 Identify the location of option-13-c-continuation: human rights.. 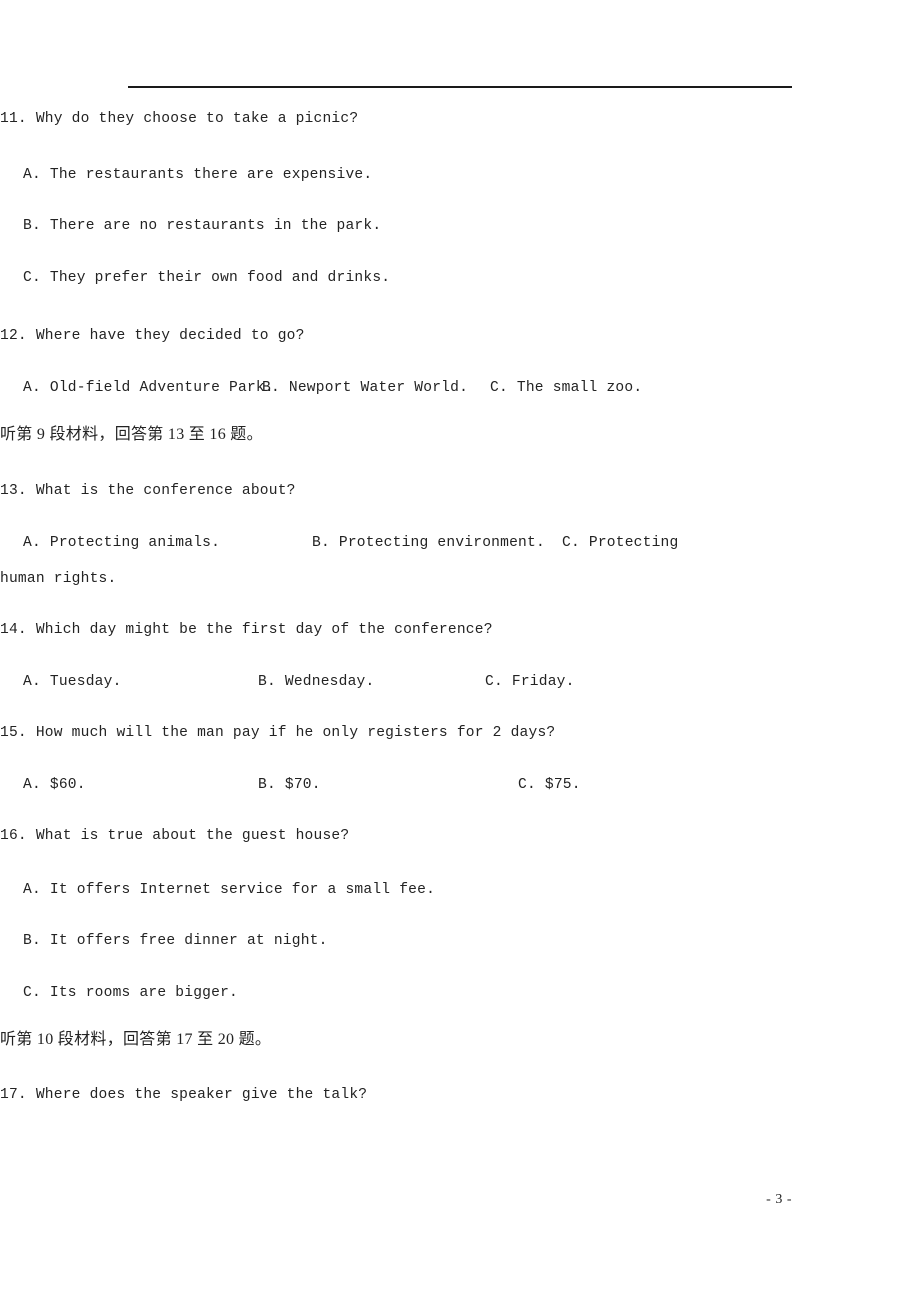
(334, 579).